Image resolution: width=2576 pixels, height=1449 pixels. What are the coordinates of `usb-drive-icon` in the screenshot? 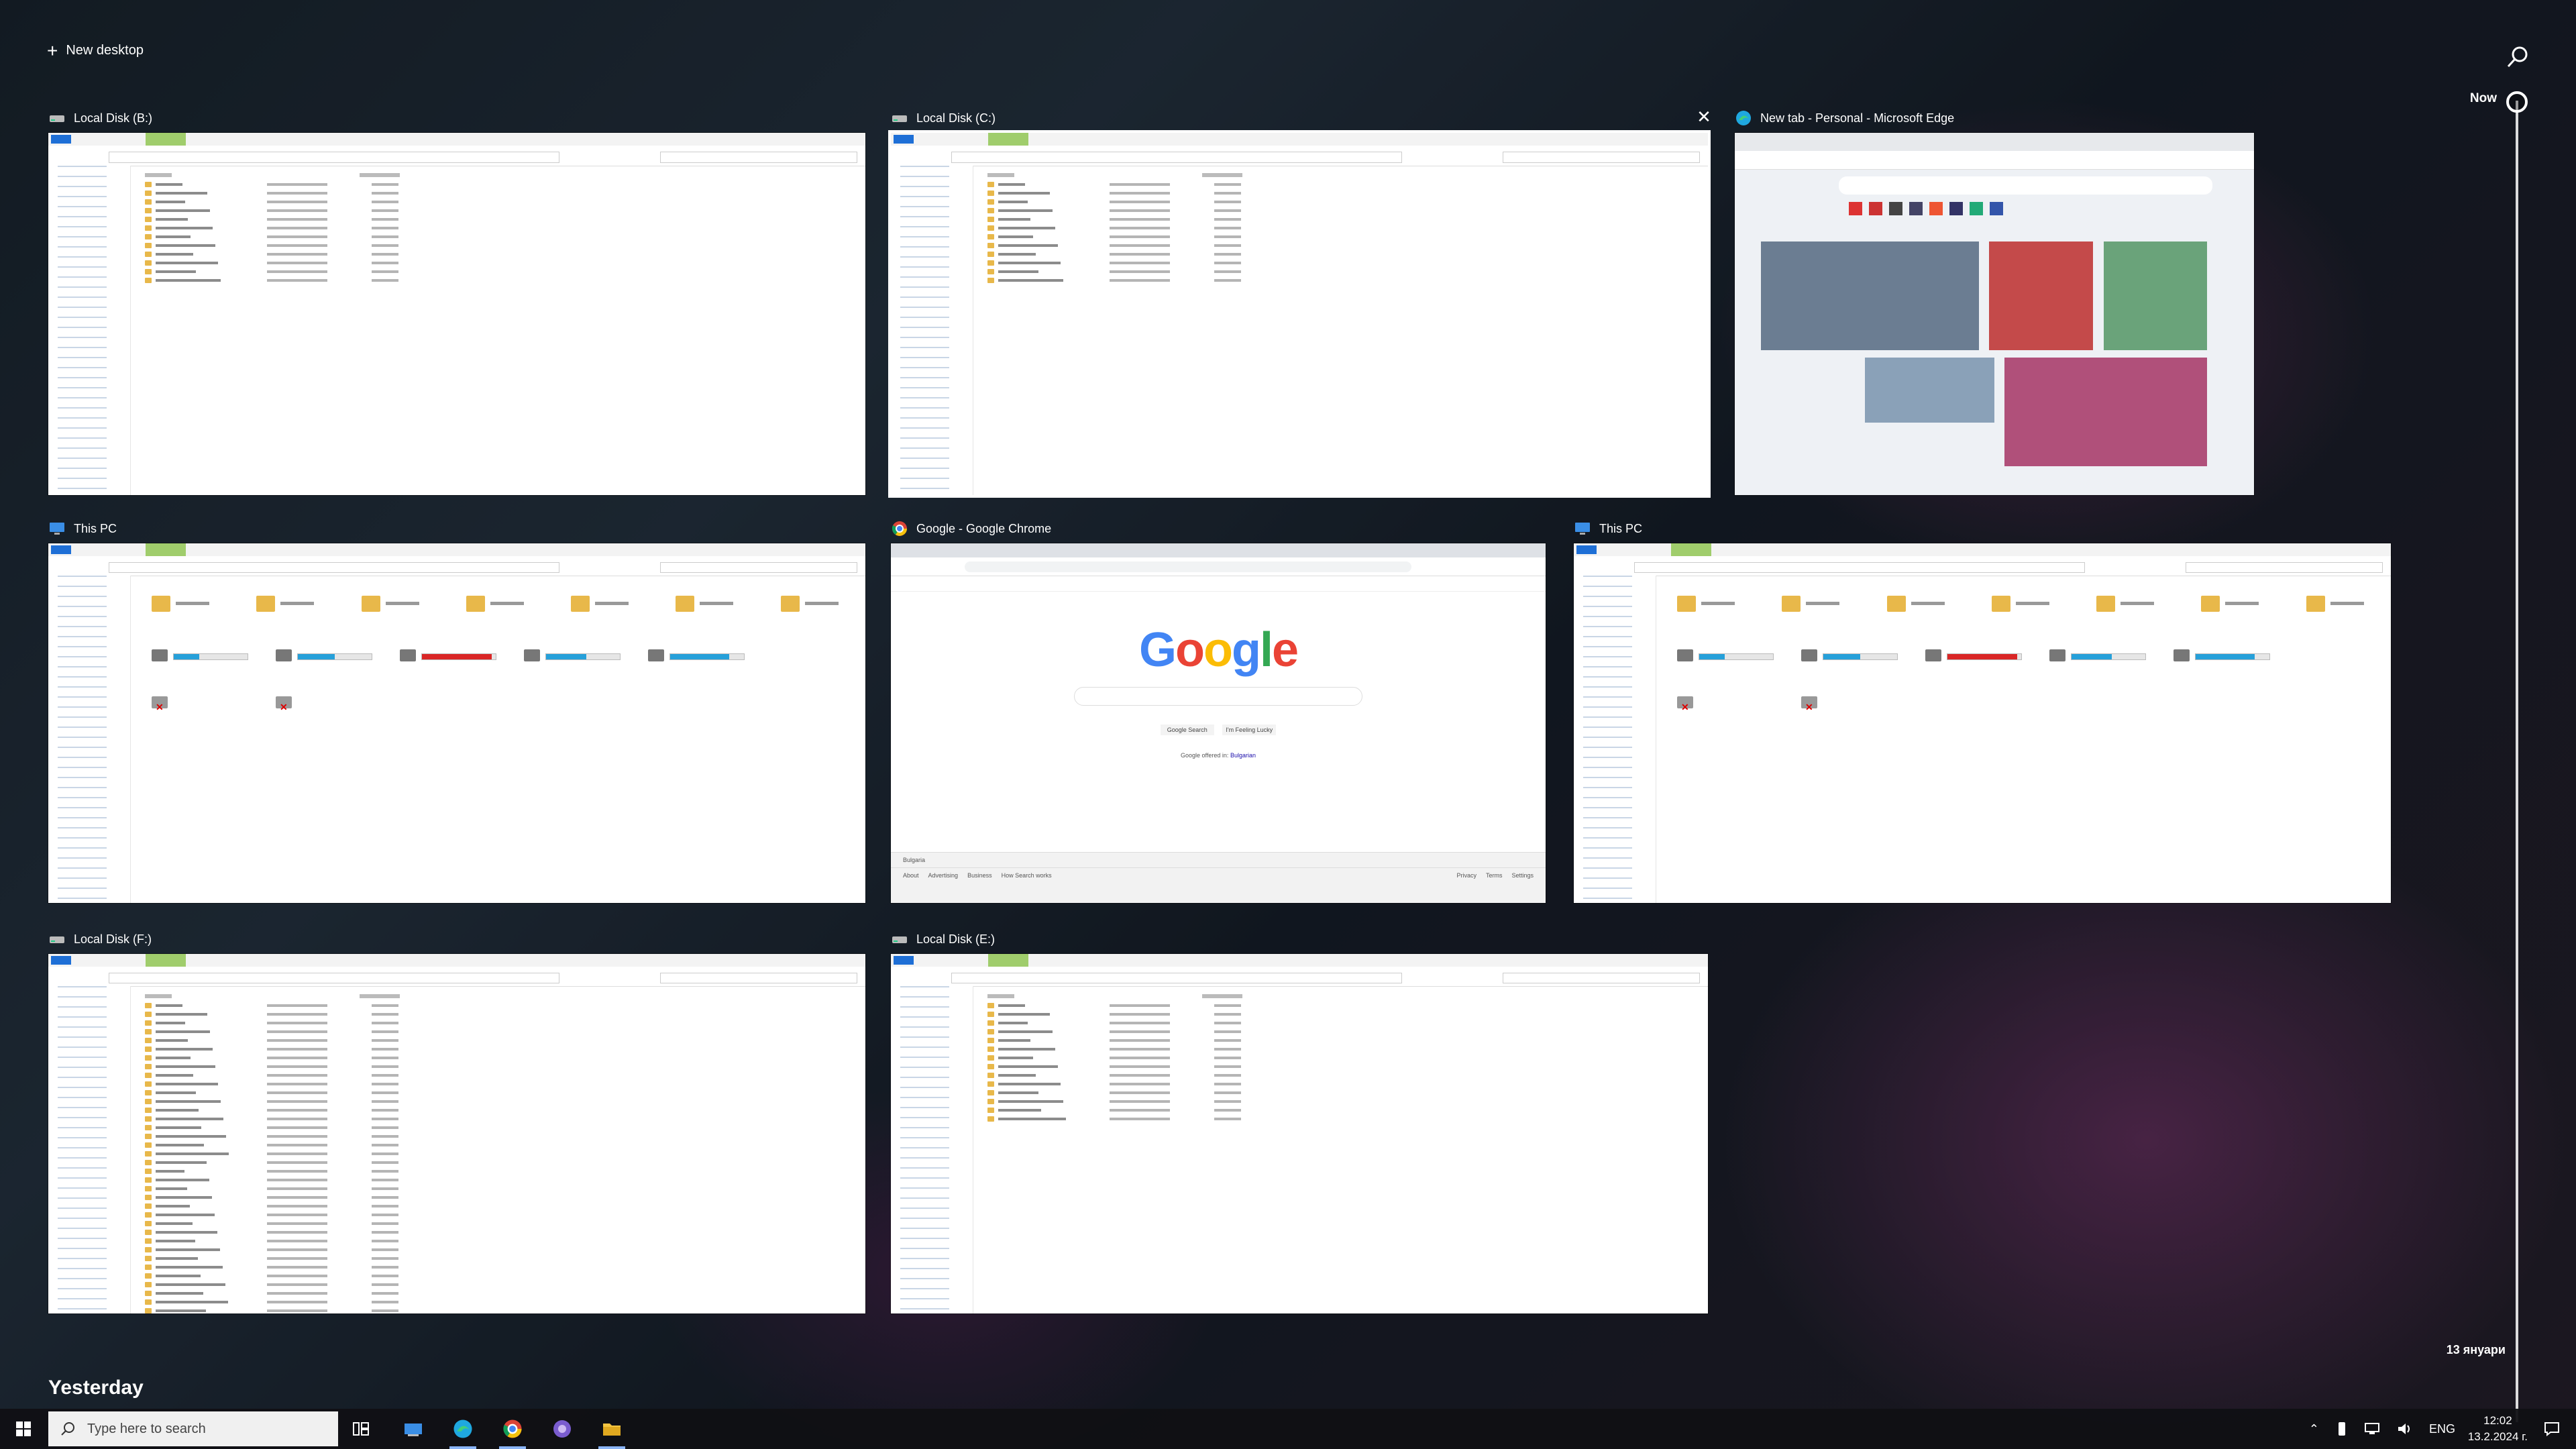 It's located at (2342, 1428).